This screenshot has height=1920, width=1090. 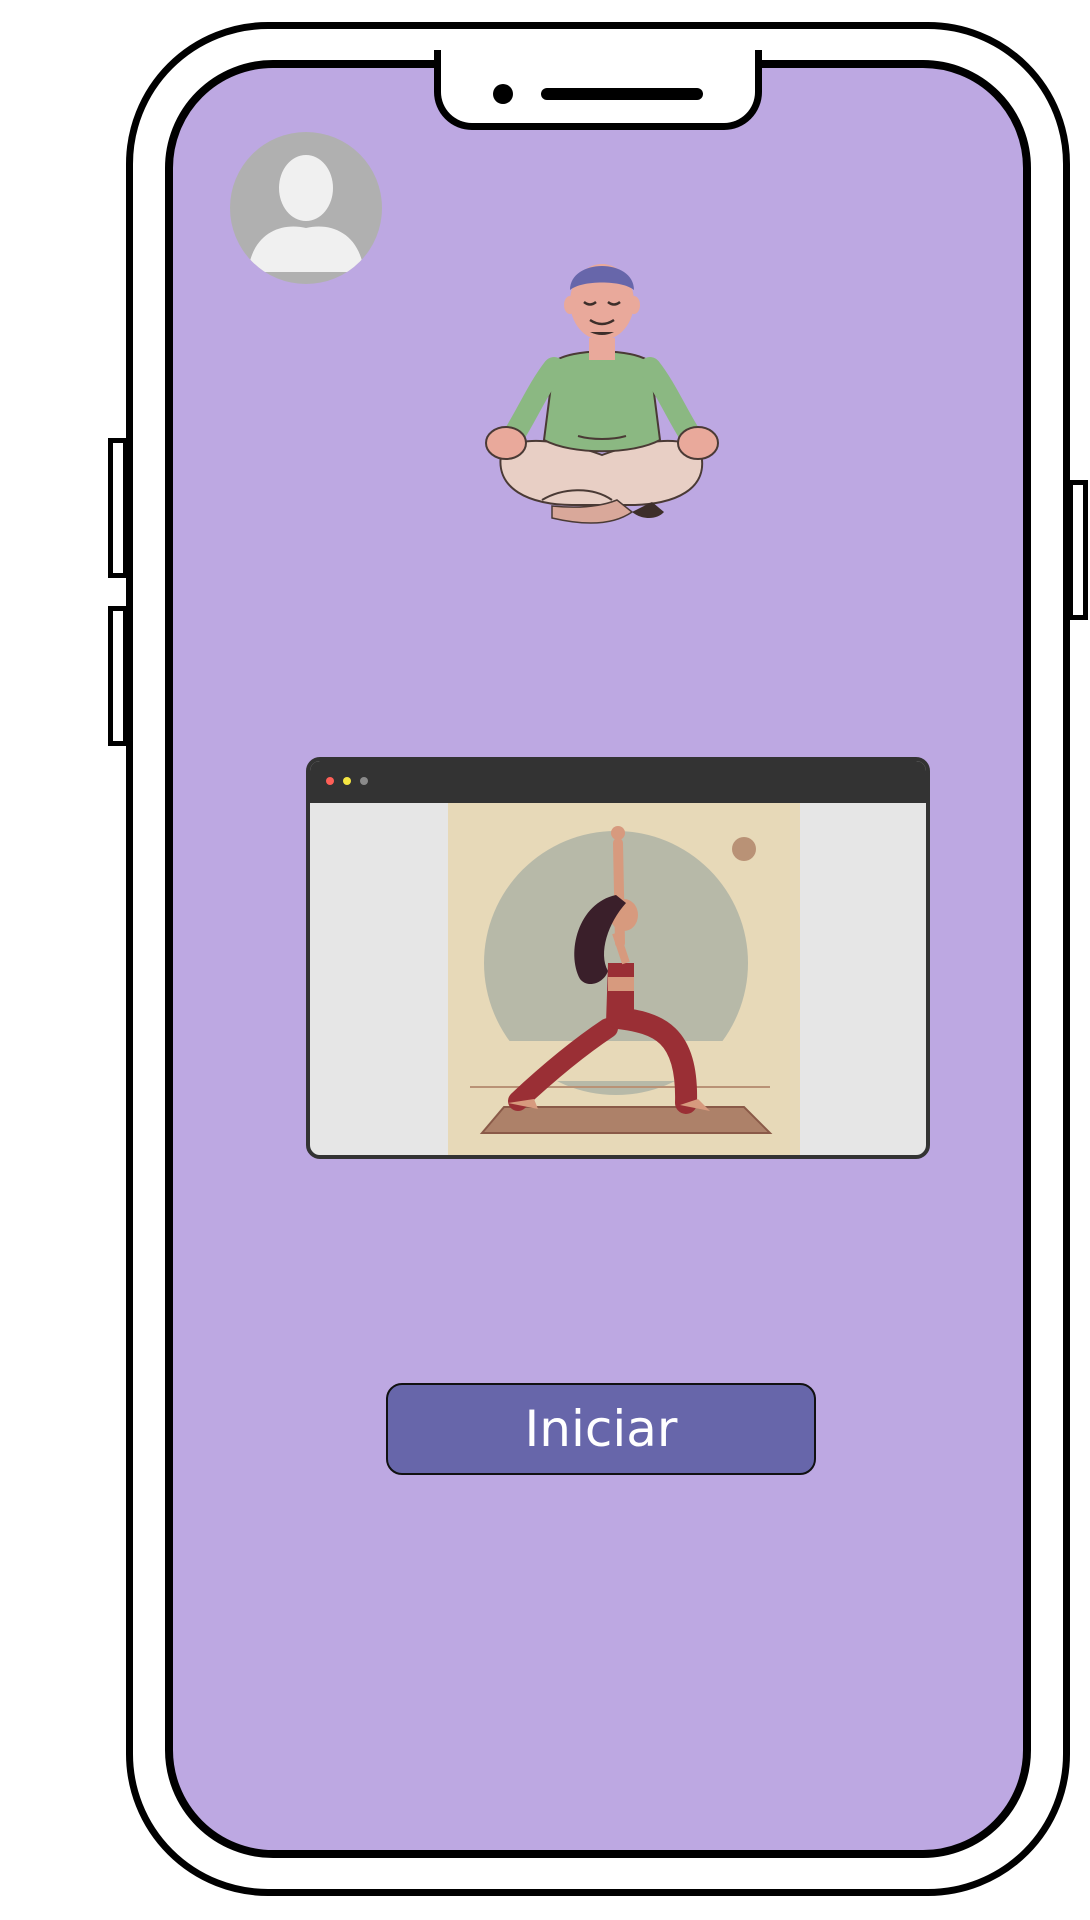 What do you see at coordinates (118, 676) in the screenshot?
I see `volume-down-button` at bounding box center [118, 676].